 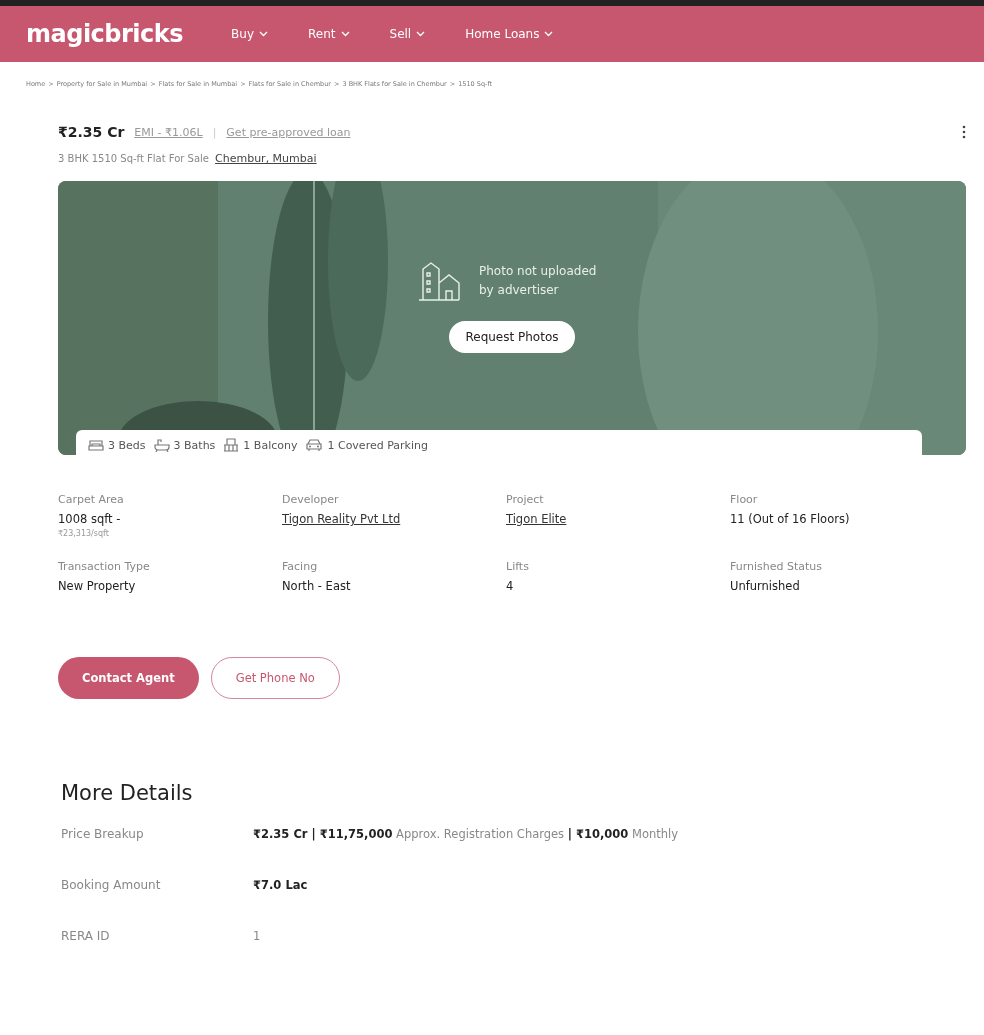 I want to click on price-per-sqft: ₹23,313/sqft, so click(x=84, y=533).